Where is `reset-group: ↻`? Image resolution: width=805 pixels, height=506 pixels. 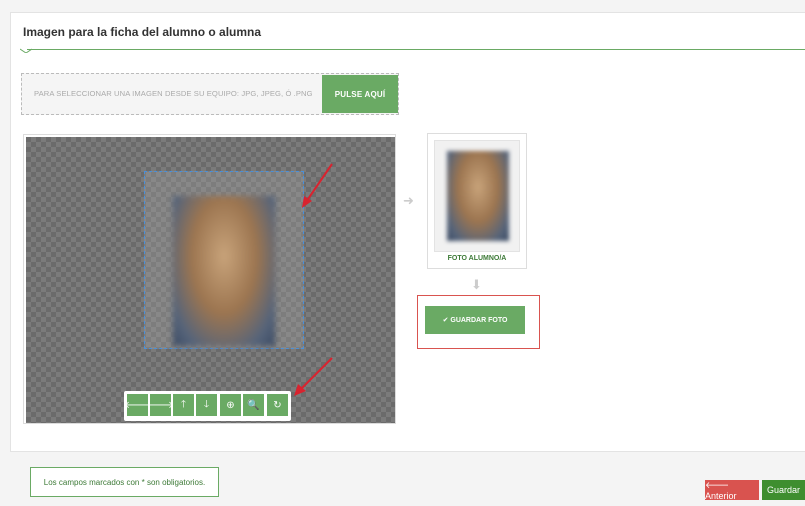 reset-group: ↻ is located at coordinates (277, 406).